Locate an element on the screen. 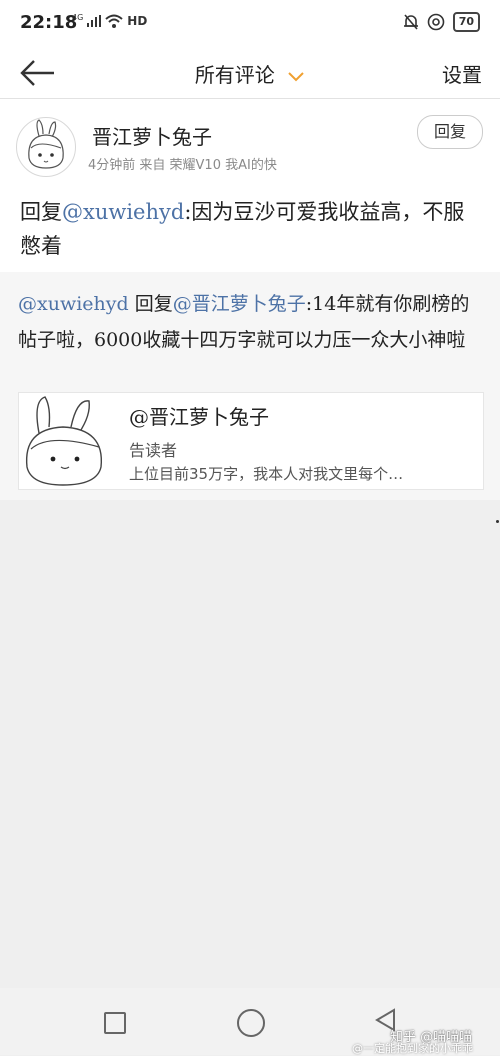 Image resolution: width=500 pixels, height=1056 pixels. signal-icon is located at coordinates (94, 21).